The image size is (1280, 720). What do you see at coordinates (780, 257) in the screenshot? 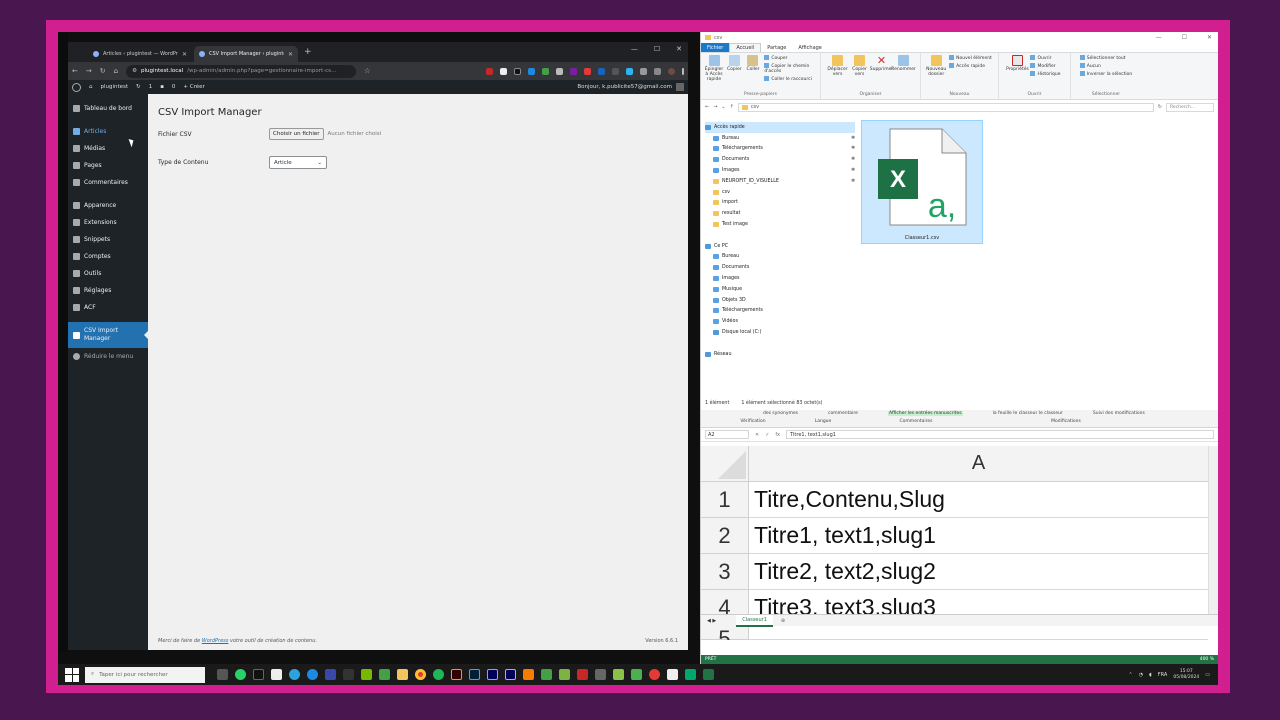
I see `nav-item: Bureau` at bounding box center [780, 257].